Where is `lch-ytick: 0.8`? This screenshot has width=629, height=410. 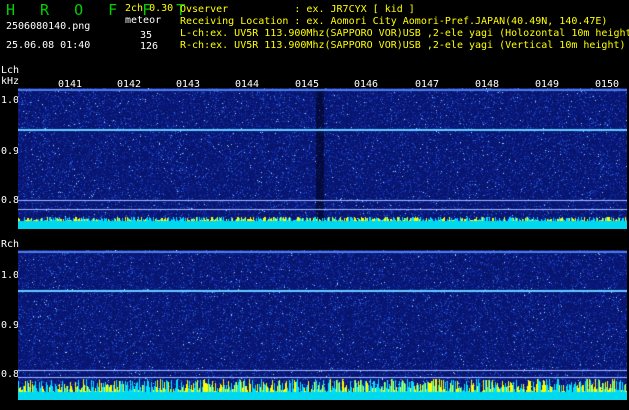
lch-ytick: 0.8 is located at coordinates (10, 200).